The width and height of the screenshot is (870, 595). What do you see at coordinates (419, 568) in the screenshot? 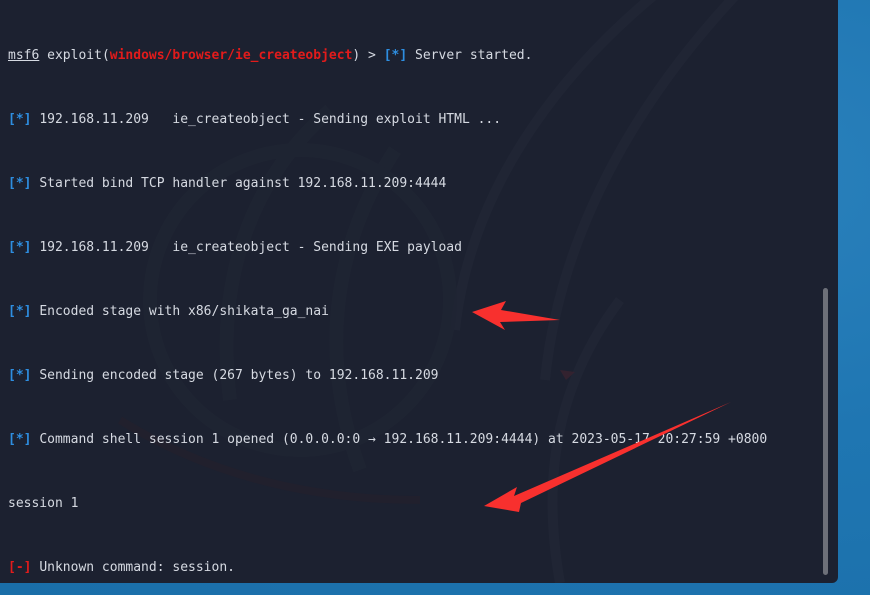
I see `terminal-line-unknown-command: [-] Unknown command: session.` at bounding box center [419, 568].